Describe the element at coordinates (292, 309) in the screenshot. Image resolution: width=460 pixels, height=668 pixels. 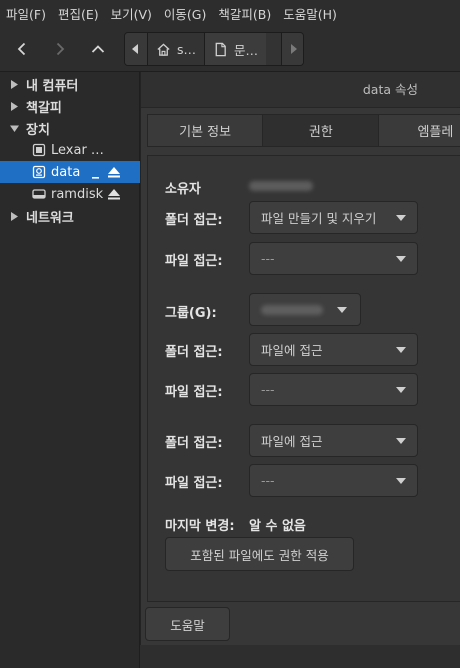
I see `group-name-redacted` at that location.